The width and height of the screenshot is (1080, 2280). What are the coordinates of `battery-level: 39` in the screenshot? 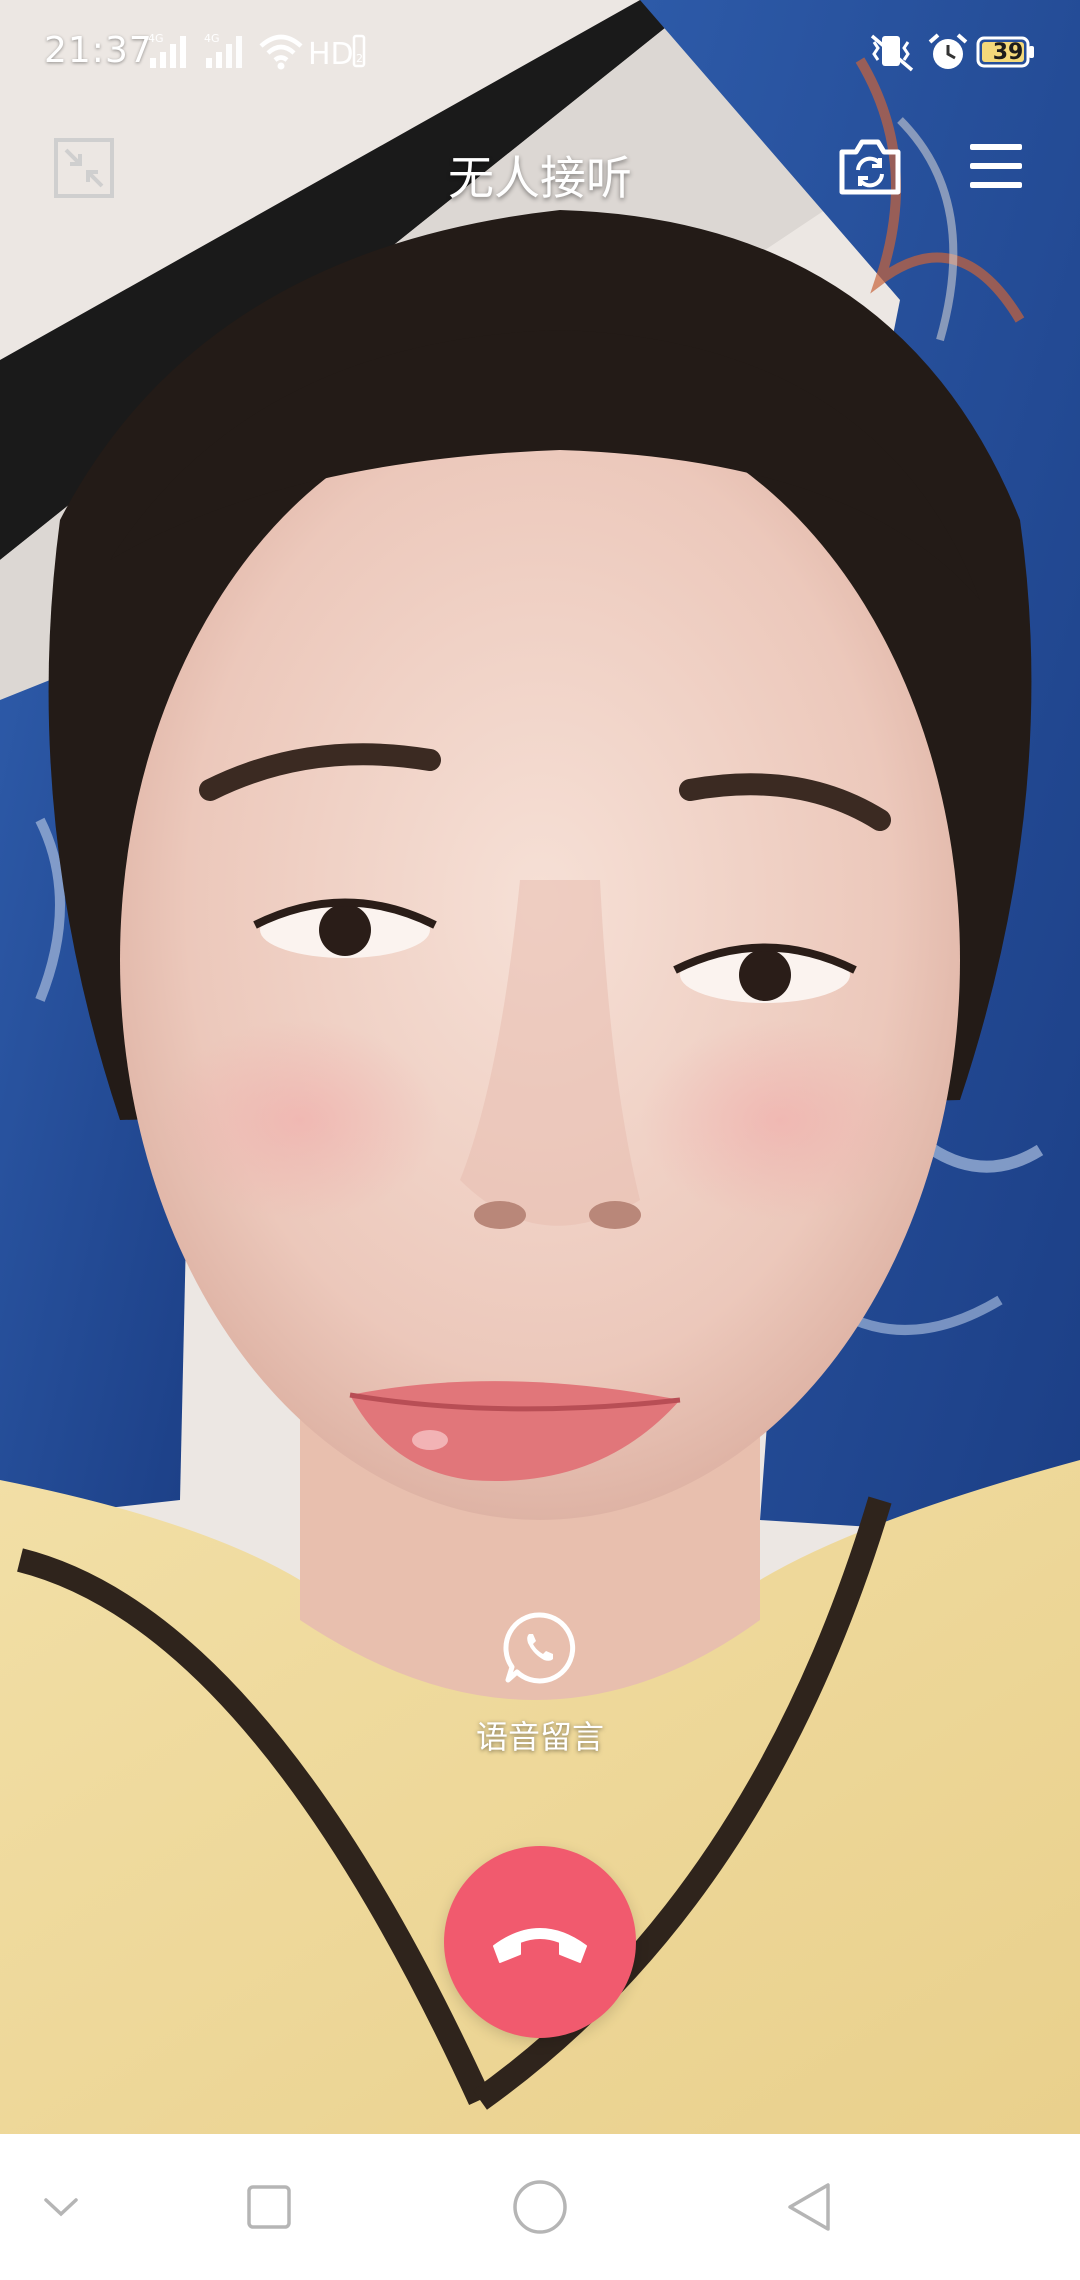 It's located at (1008, 52).